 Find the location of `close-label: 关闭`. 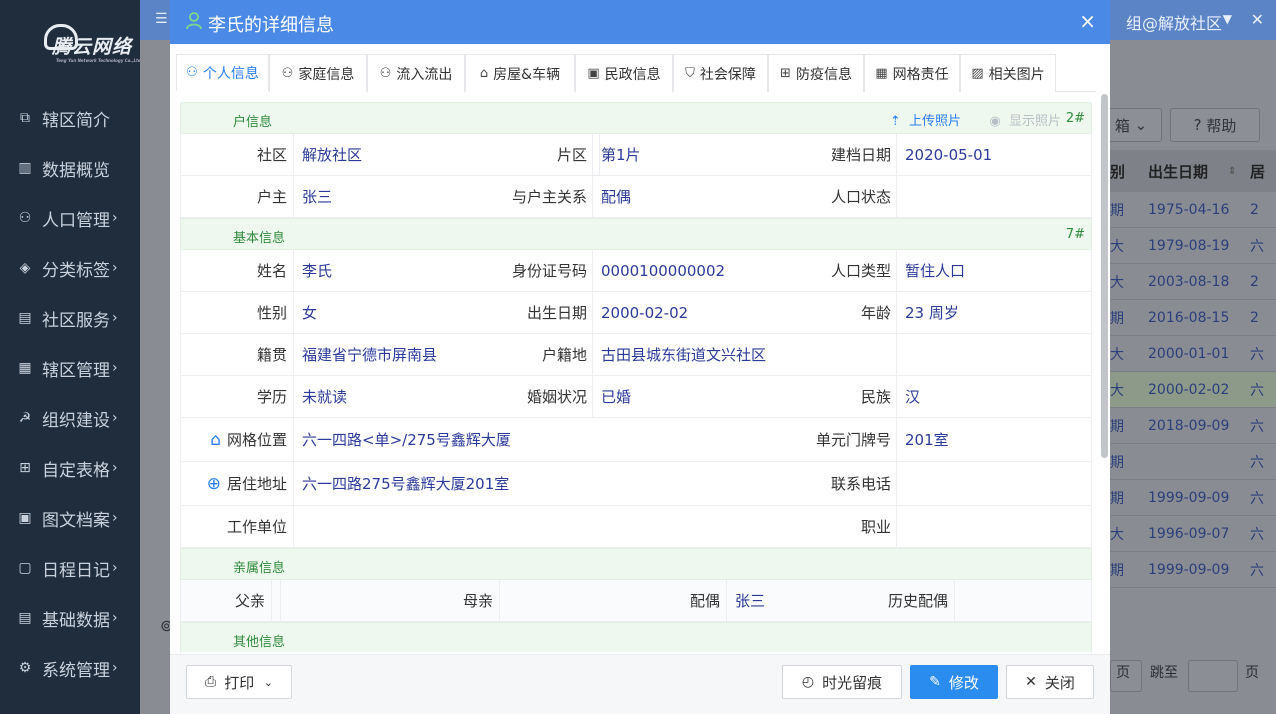

close-label: 关闭 is located at coordinates (1059, 682).